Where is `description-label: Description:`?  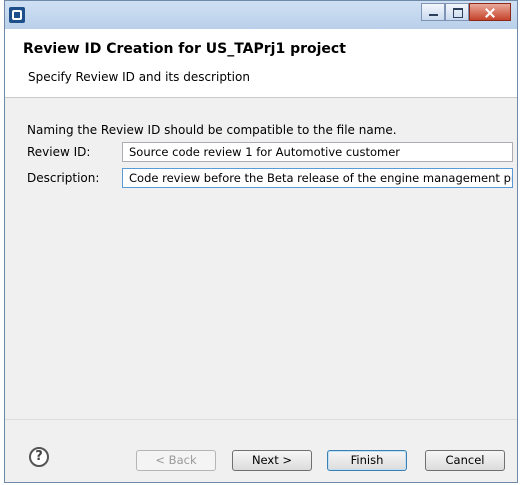
description-label: Description: is located at coordinates (63, 178).